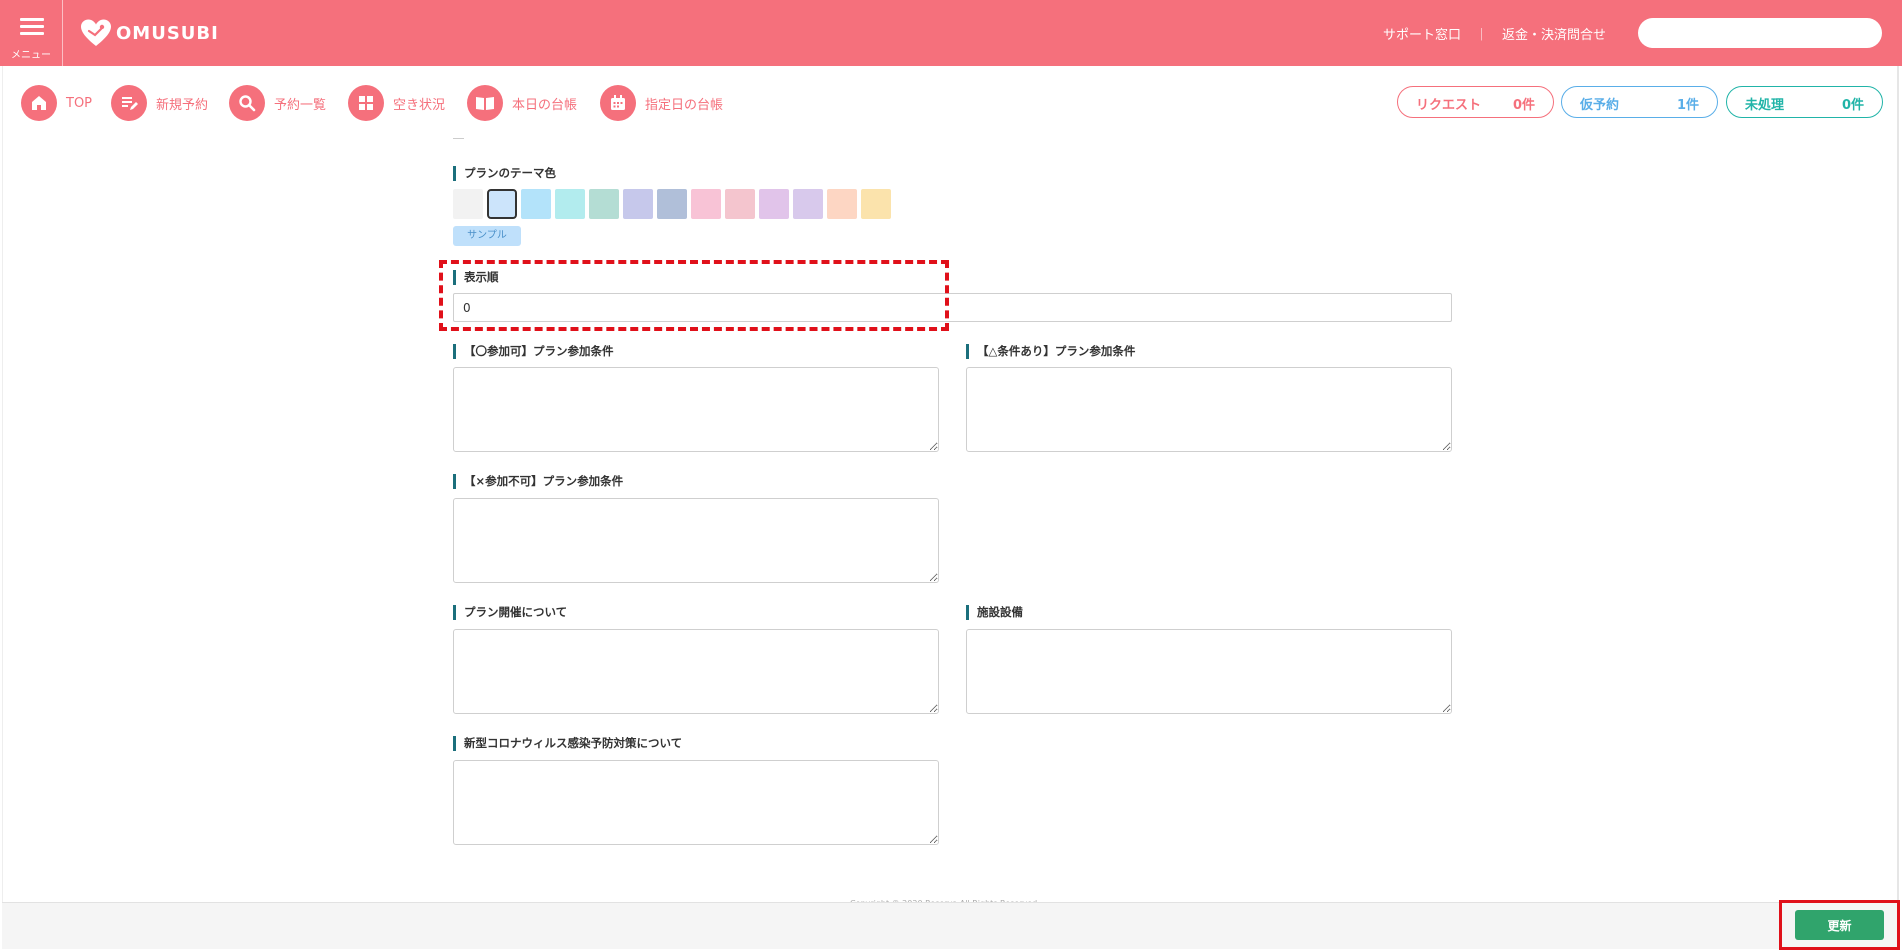 This screenshot has width=1902, height=952. I want to click on counter-value: 1件, so click(1687, 105).